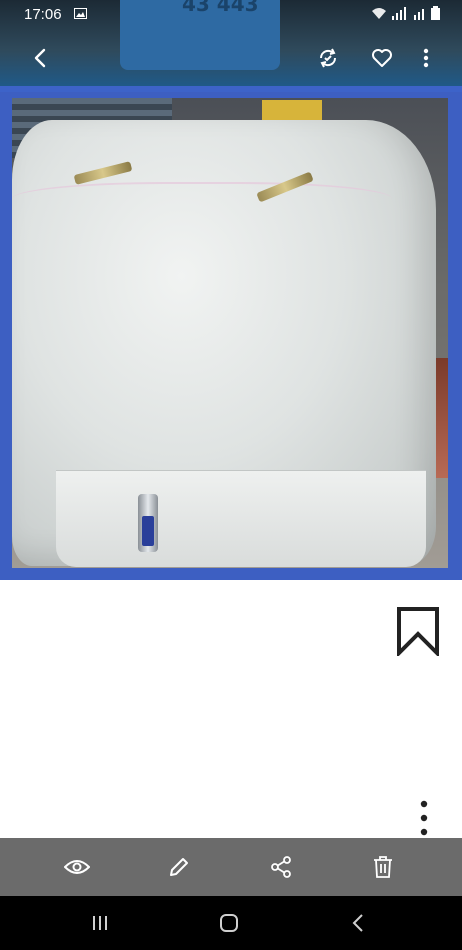  Describe the element at coordinates (231, 867) in the screenshot. I see `bottom-toolbar` at that location.